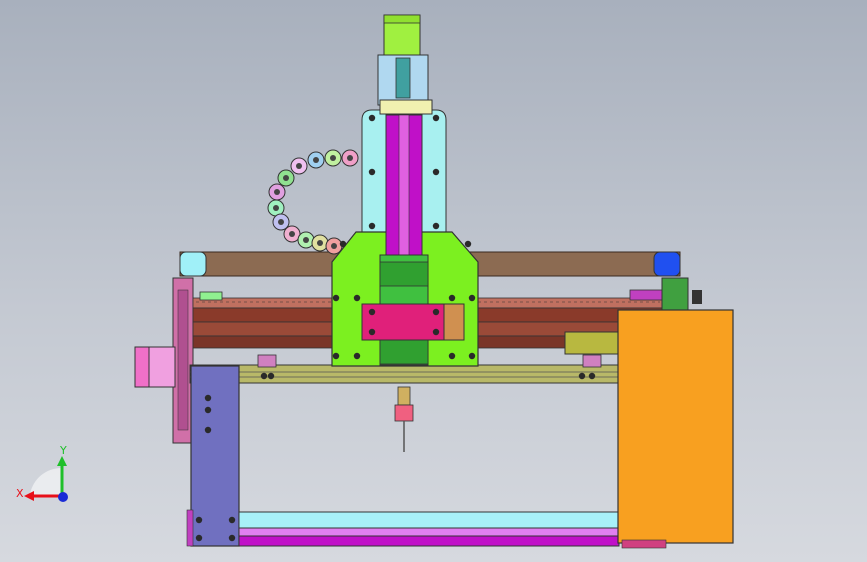  I want to click on base-rails, so click(429, 529).